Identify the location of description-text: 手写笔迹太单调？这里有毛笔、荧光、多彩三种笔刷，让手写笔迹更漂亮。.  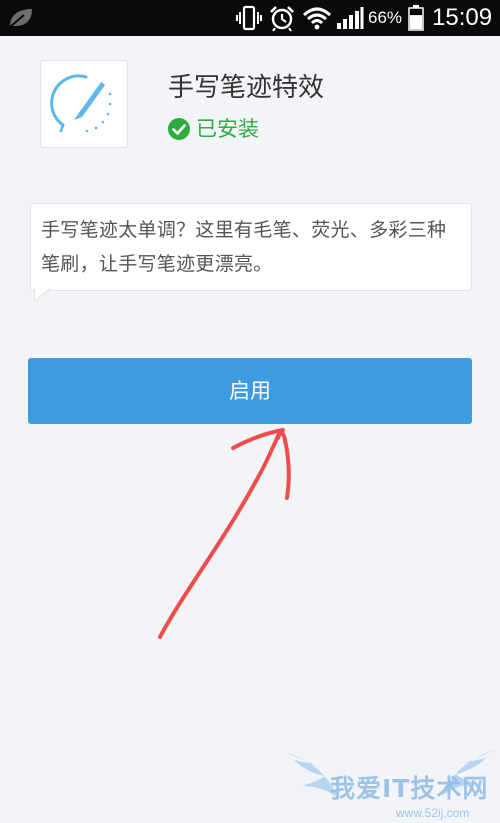
(244, 247).